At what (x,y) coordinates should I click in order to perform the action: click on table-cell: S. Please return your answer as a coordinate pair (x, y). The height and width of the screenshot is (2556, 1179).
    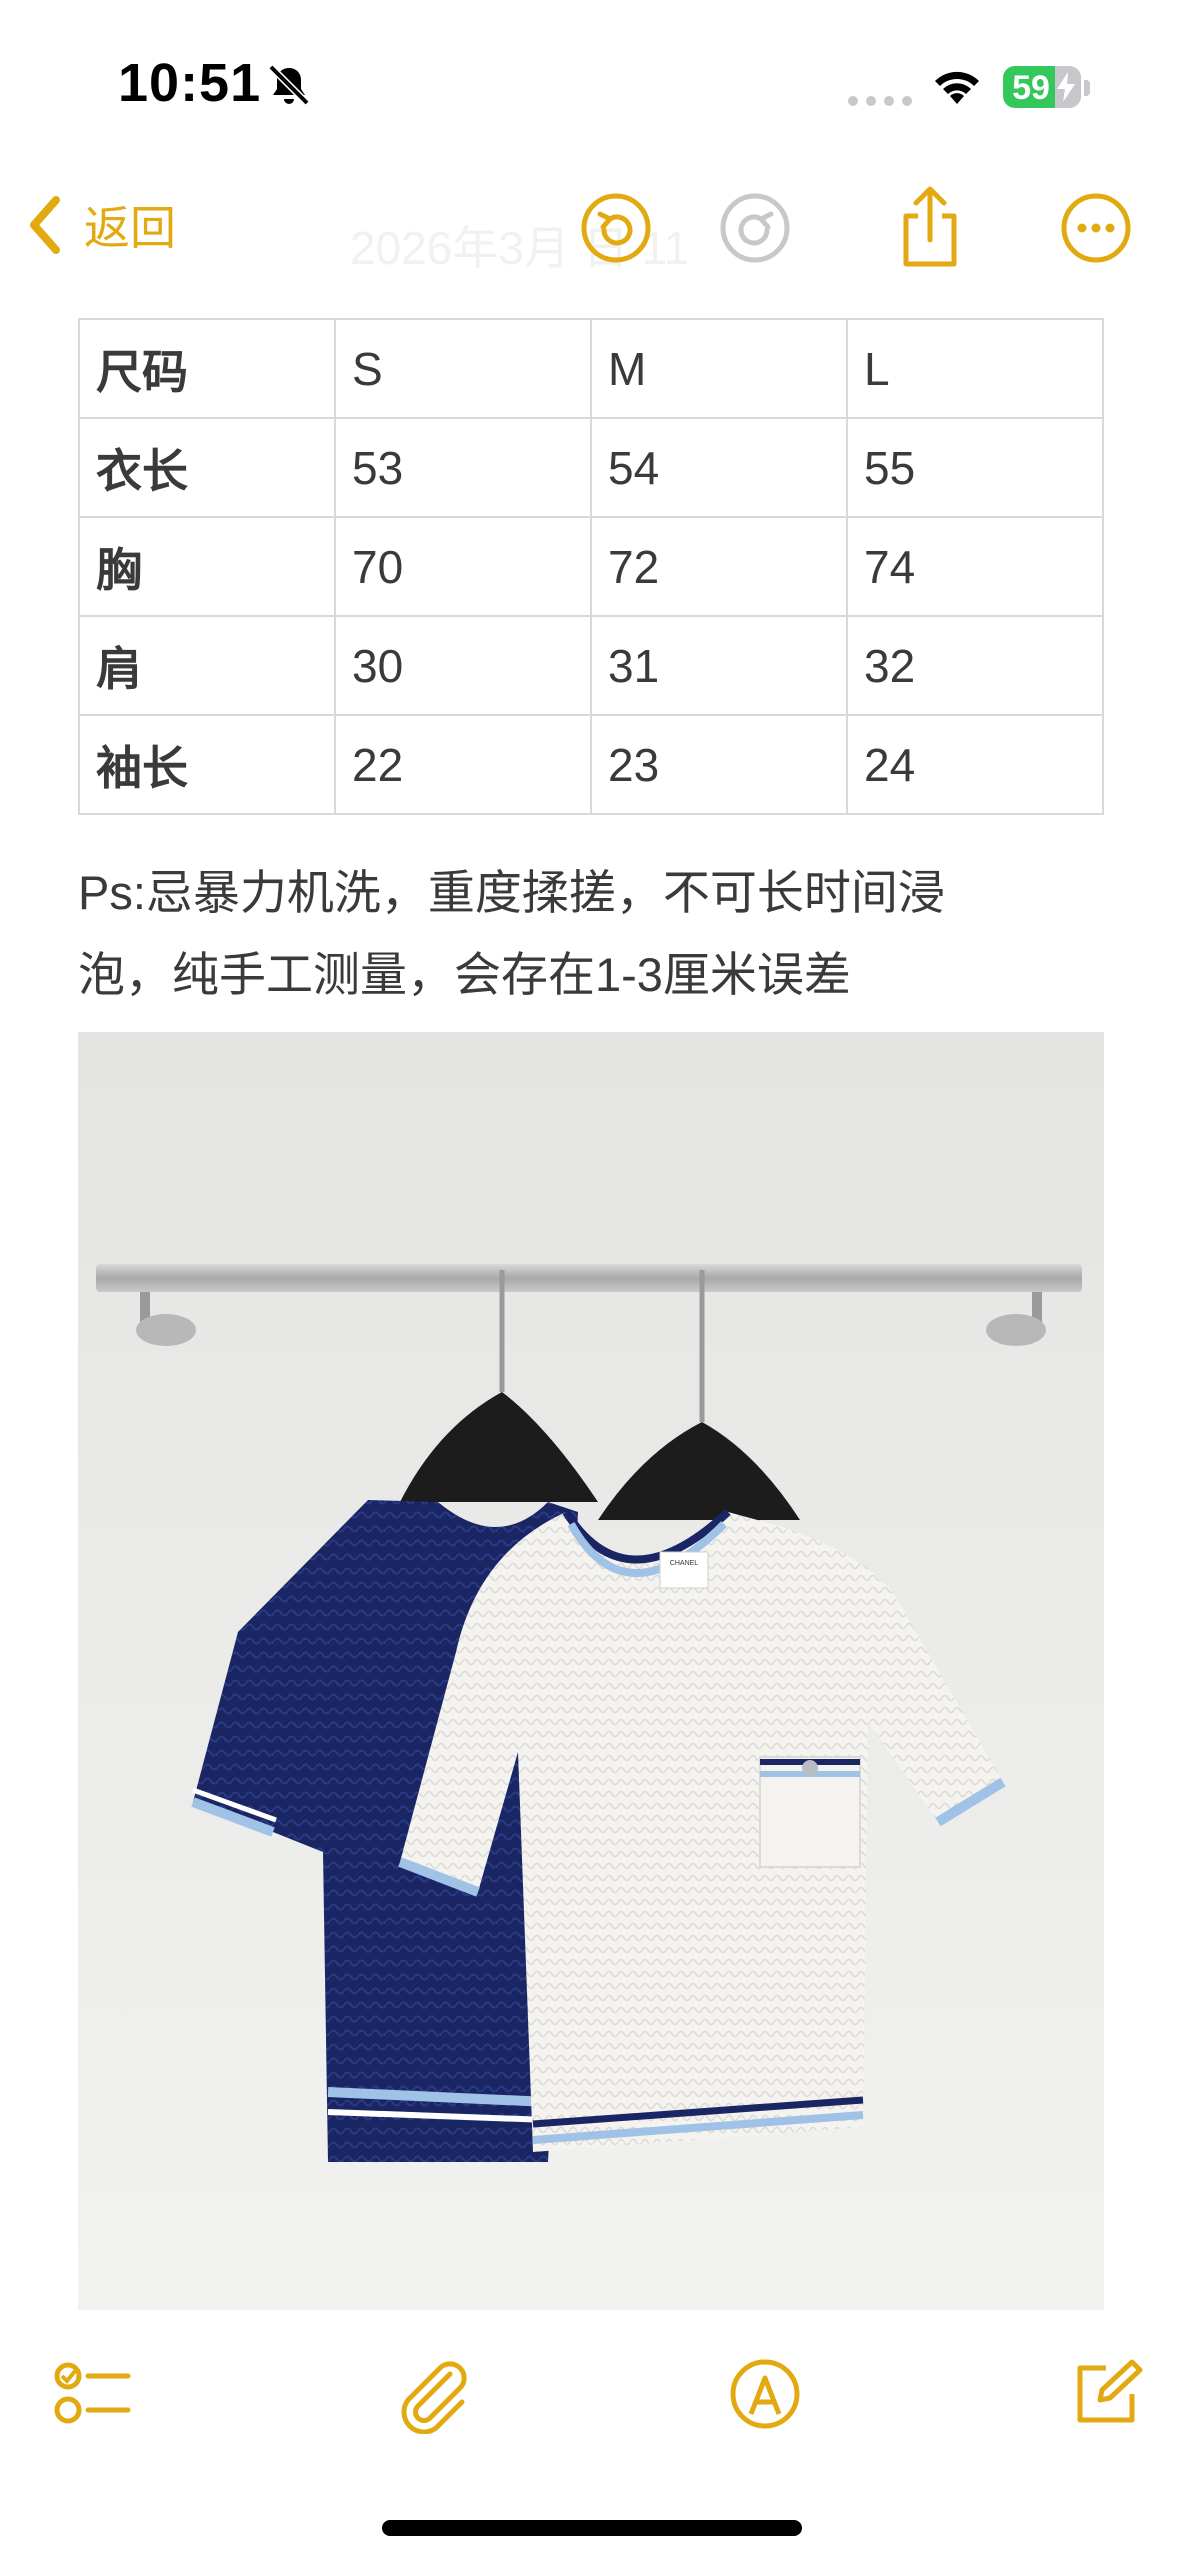
    Looking at the image, I should click on (463, 368).